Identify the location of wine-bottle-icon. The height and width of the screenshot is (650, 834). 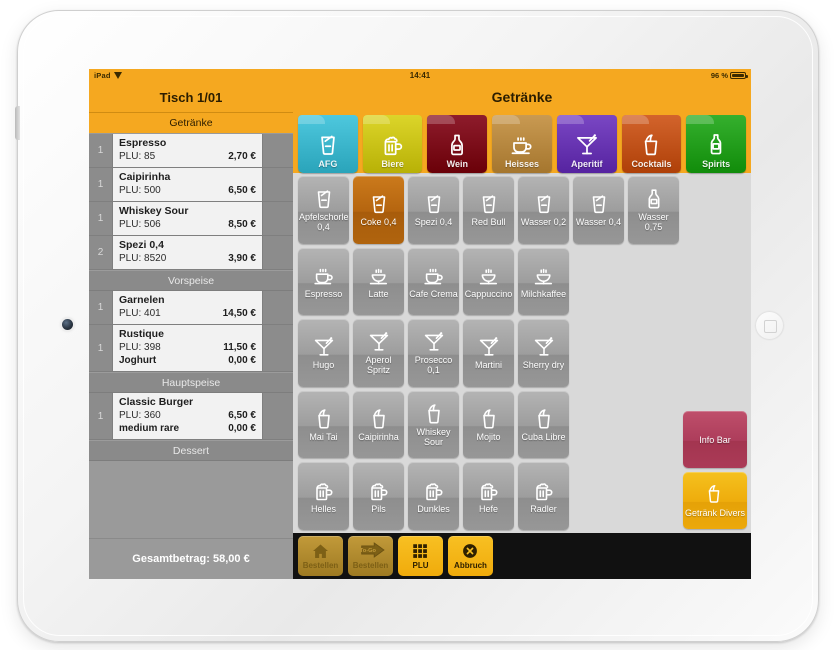
(654, 199).